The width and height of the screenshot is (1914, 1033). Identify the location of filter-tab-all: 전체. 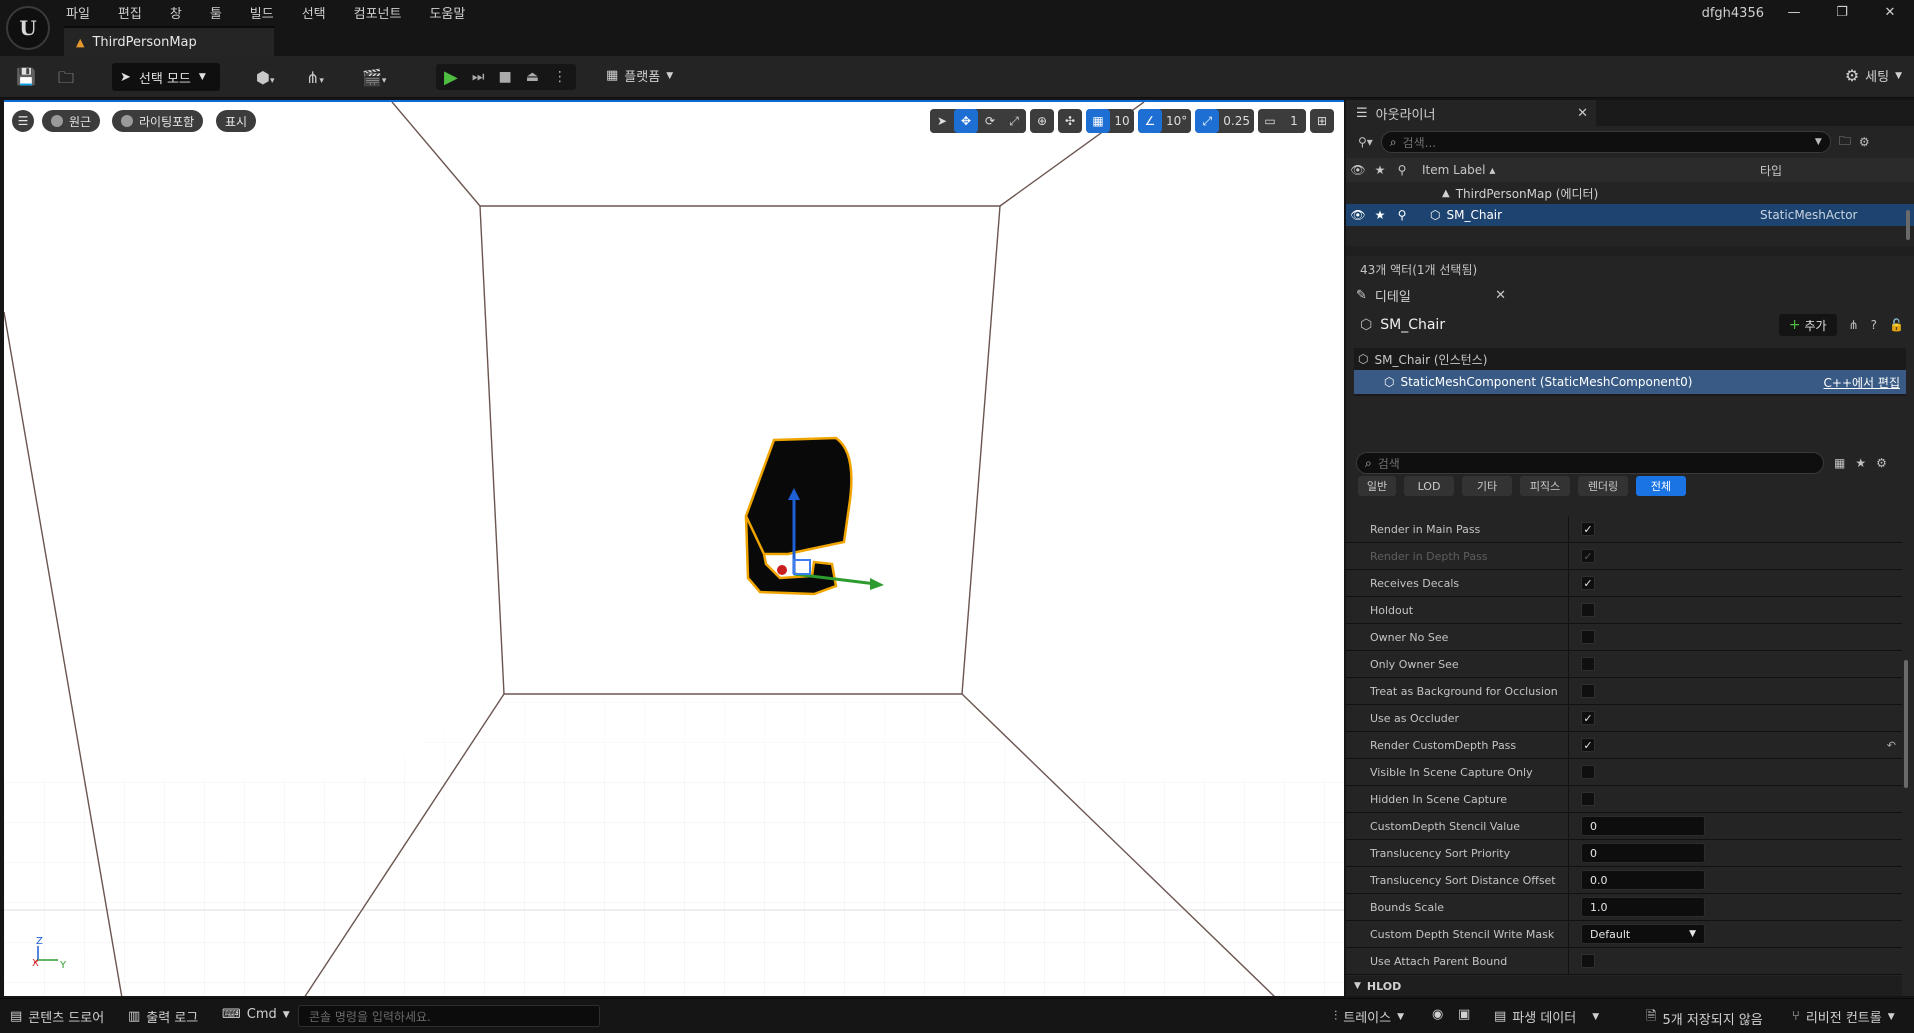
(1661, 486).